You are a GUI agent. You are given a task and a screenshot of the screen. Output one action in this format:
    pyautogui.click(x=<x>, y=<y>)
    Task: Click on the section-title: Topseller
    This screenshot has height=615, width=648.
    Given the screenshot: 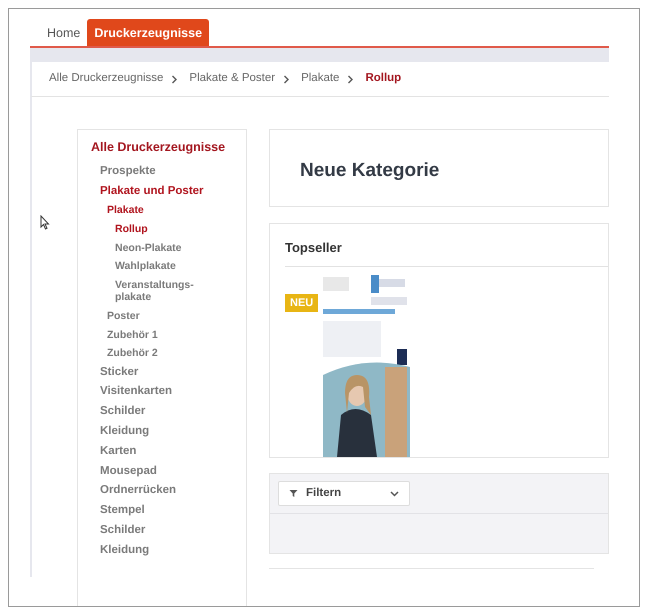 What is the action you would take?
    pyautogui.click(x=446, y=252)
    